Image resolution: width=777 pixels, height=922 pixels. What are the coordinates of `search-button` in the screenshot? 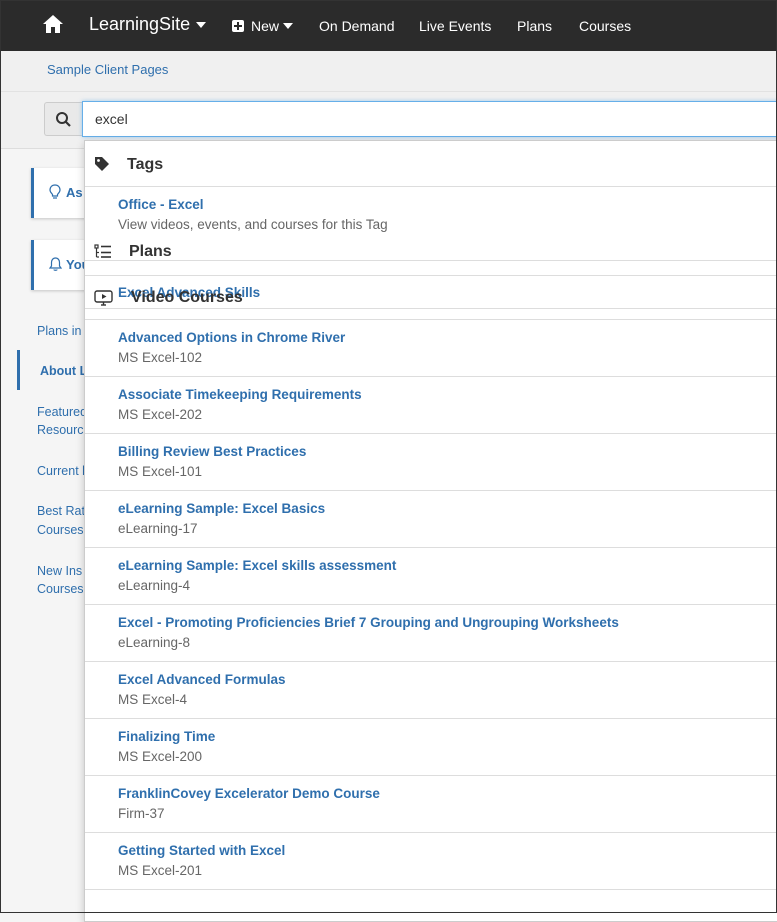 It's located at (63, 119).